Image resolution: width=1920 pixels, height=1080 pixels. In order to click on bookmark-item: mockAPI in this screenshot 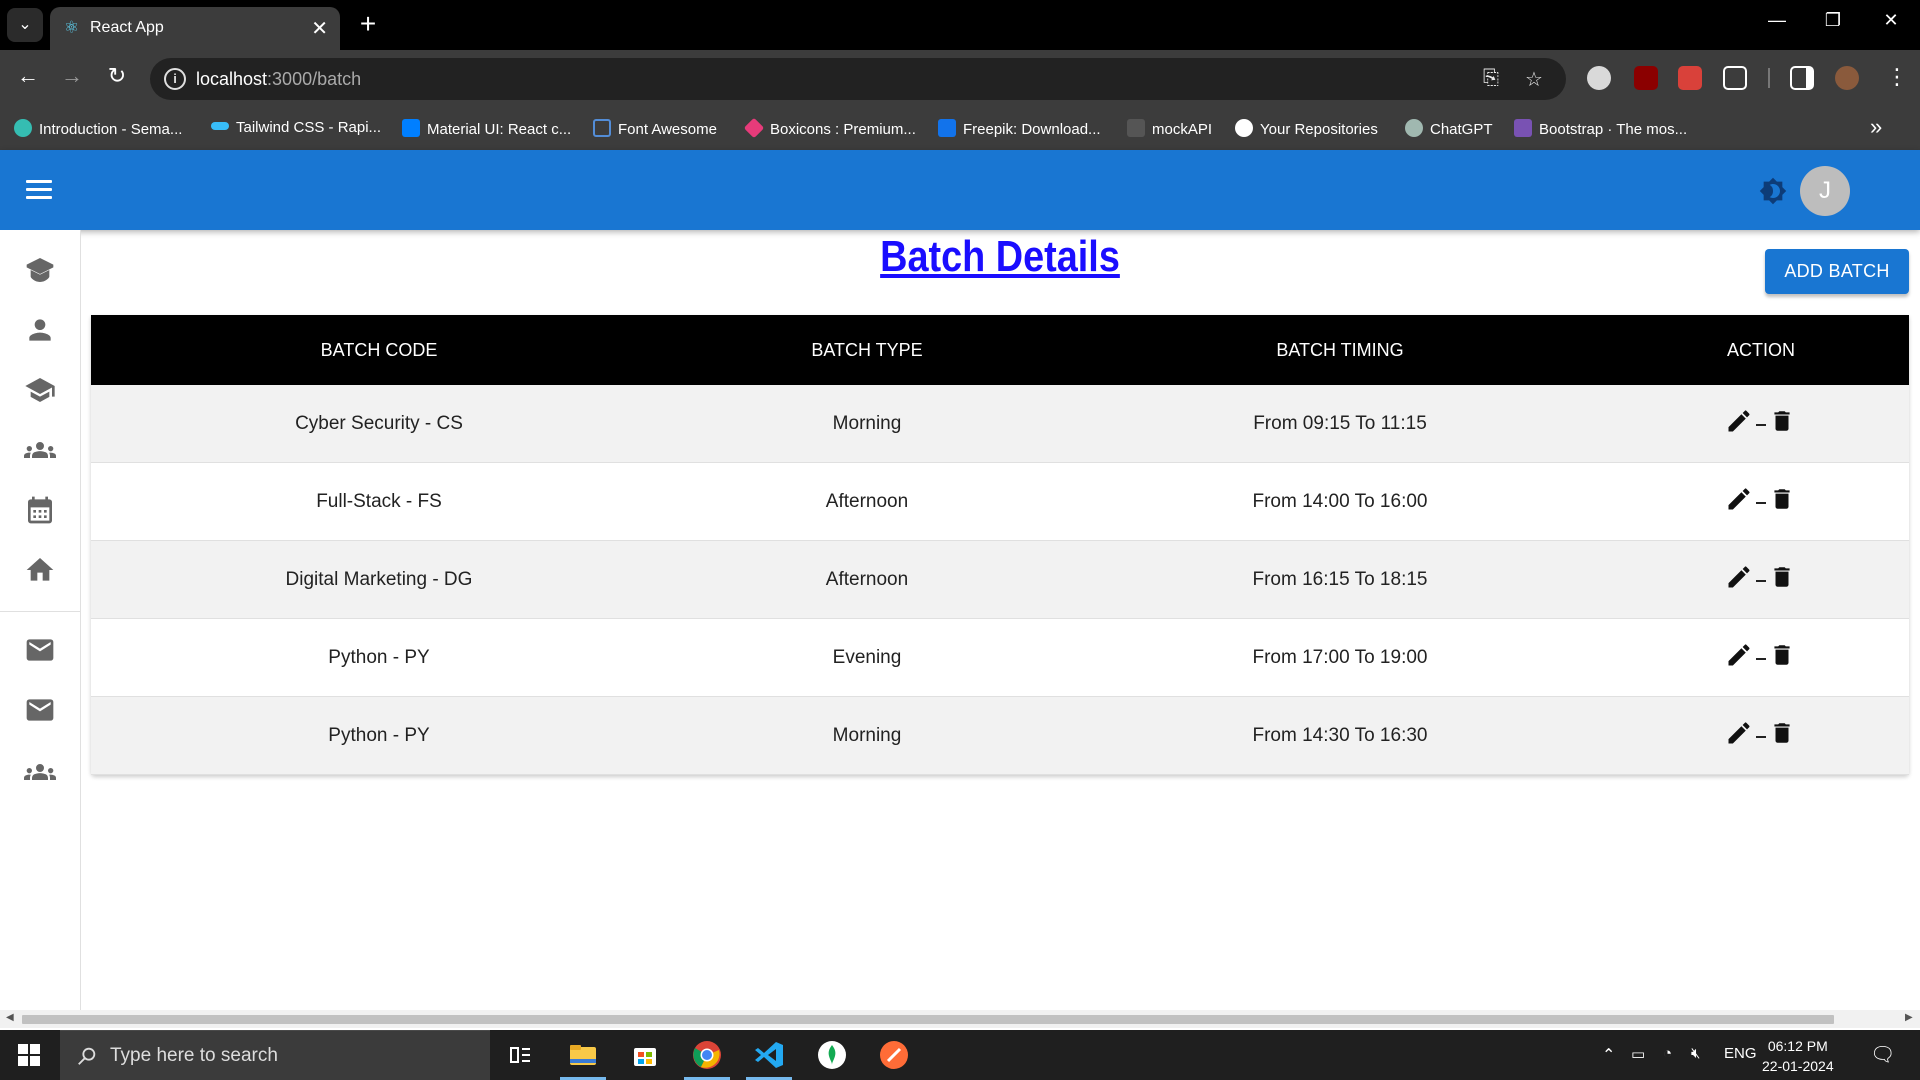, I will do `click(1169, 128)`.